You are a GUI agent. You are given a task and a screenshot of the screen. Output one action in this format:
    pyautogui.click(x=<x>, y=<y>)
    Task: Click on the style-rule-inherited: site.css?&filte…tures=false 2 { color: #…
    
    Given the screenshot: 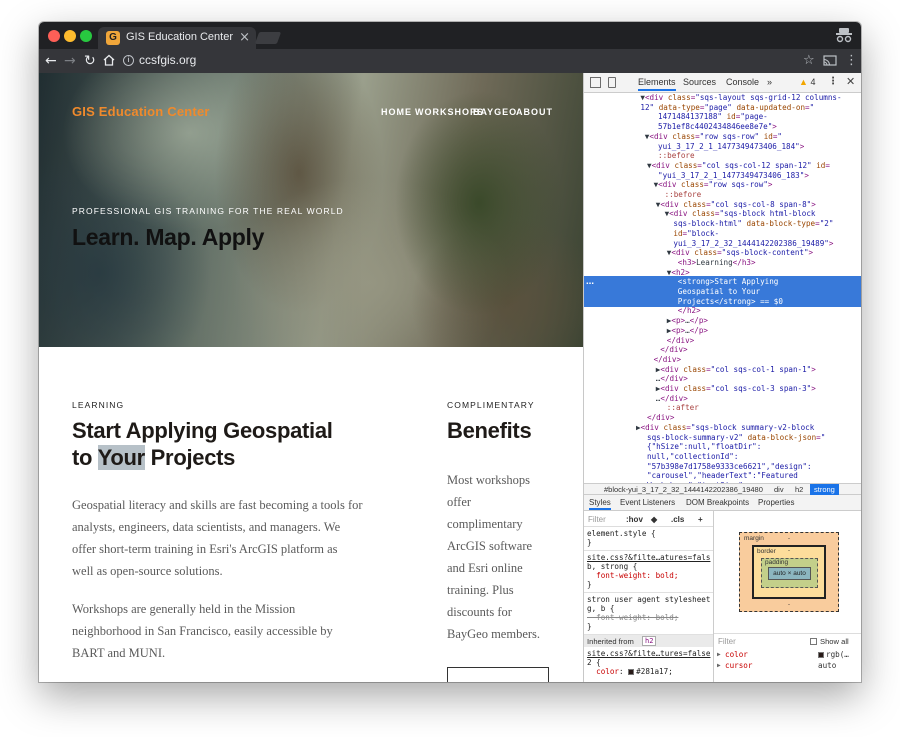 What is the action you would take?
    pyautogui.click(x=648, y=664)
    